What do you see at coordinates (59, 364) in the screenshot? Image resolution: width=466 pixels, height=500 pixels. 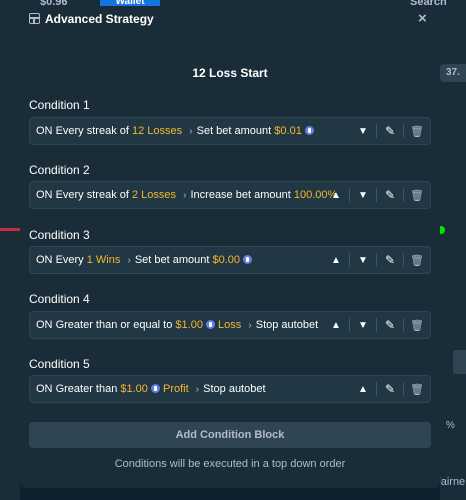 I see `condition-5-label: Condition 5` at bounding box center [59, 364].